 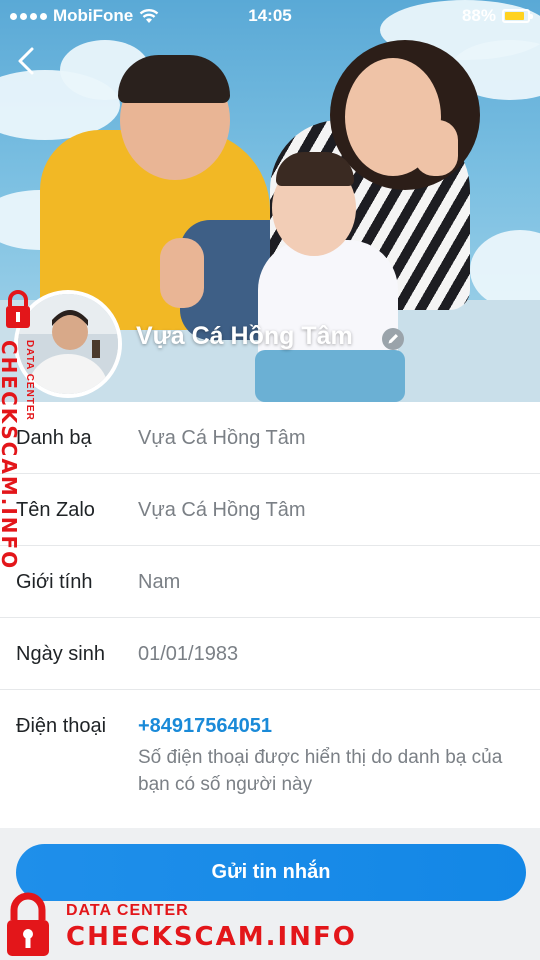 I want to click on pencil-icon, so click(x=393, y=339).